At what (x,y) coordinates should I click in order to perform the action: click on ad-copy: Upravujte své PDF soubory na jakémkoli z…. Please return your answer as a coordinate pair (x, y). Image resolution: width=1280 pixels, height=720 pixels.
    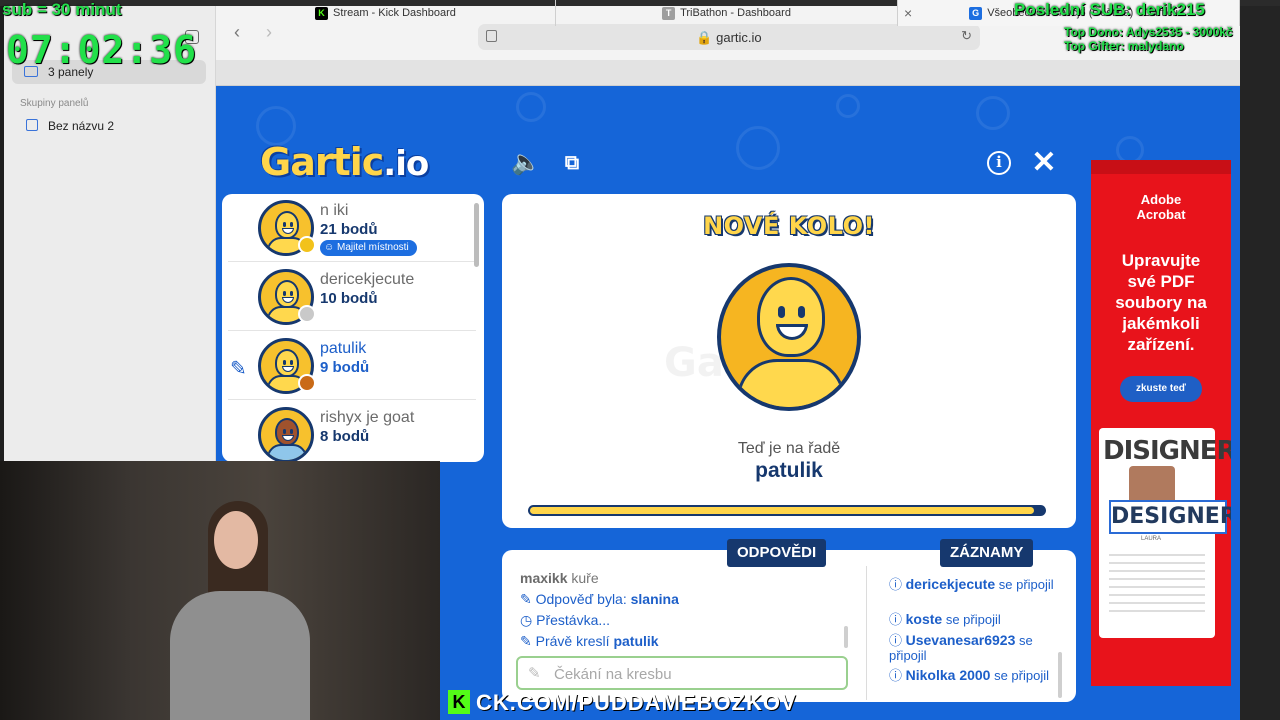
    Looking at the image, I should click on (1161, 302).